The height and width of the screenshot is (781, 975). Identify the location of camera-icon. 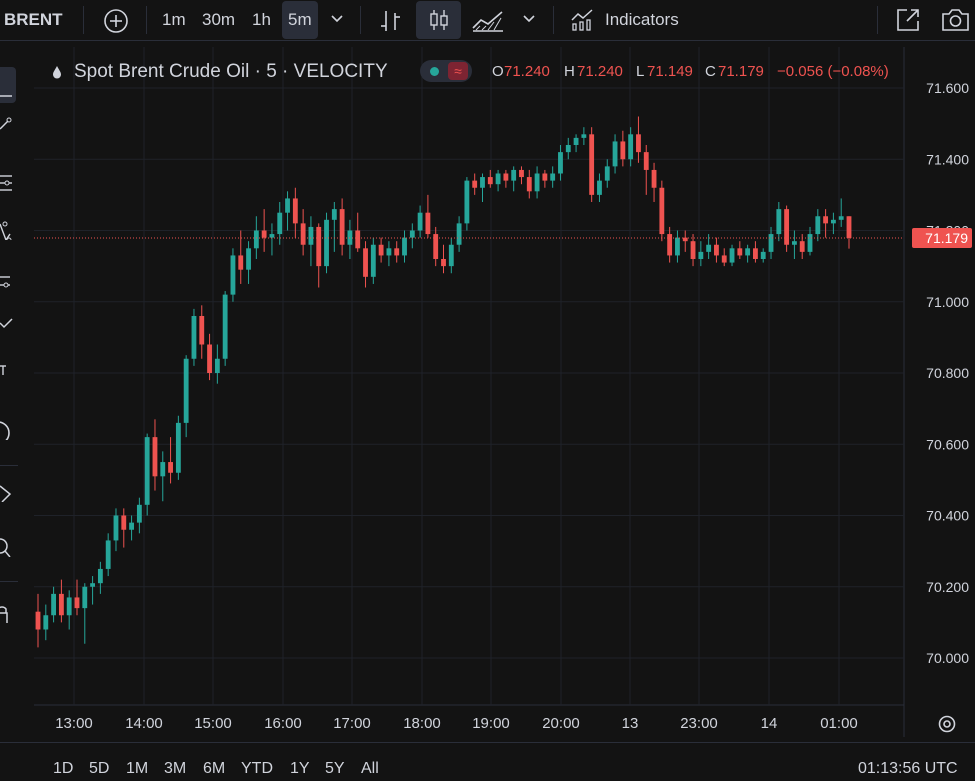
(955, 20).